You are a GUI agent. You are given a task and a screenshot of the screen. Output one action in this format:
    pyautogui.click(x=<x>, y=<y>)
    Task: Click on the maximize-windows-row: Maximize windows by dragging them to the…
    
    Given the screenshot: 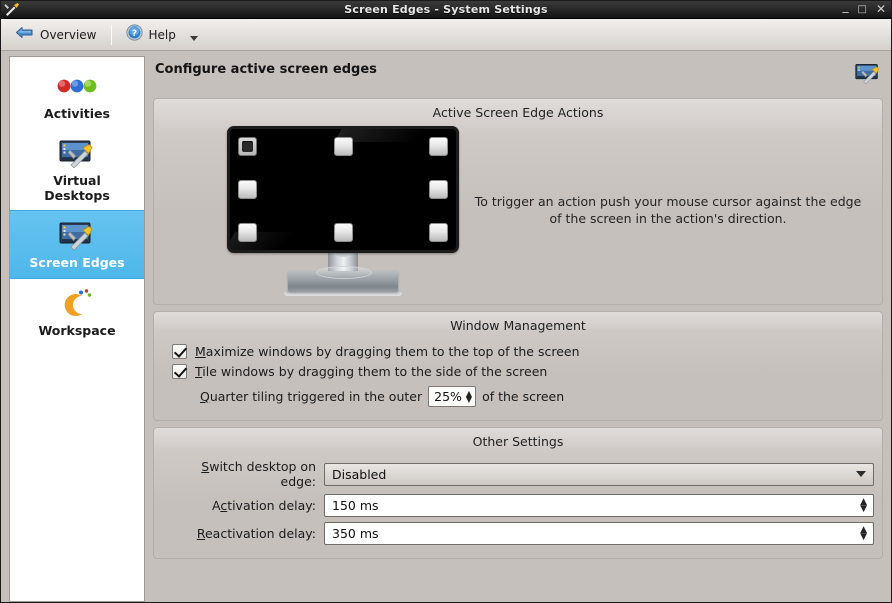 What is the action you would take?
    pyautogui.click(x=523, y=351)
    